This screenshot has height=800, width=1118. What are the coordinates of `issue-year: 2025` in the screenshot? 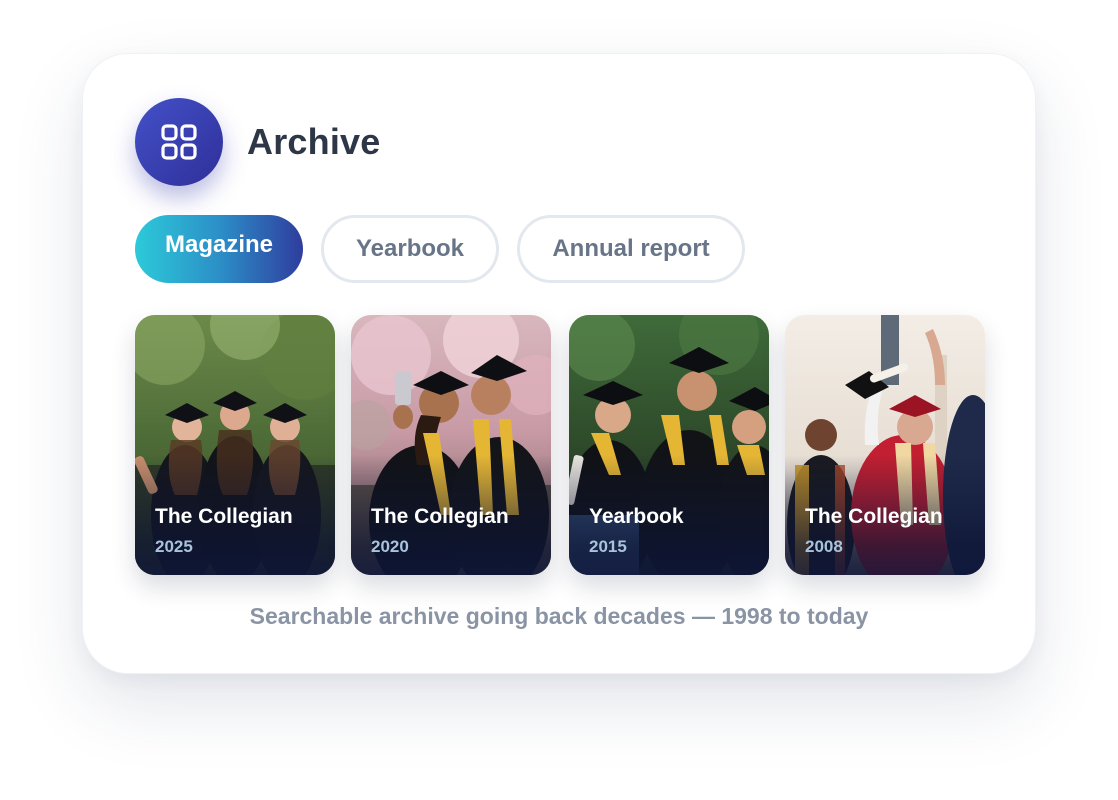 It's located at (174, 546).